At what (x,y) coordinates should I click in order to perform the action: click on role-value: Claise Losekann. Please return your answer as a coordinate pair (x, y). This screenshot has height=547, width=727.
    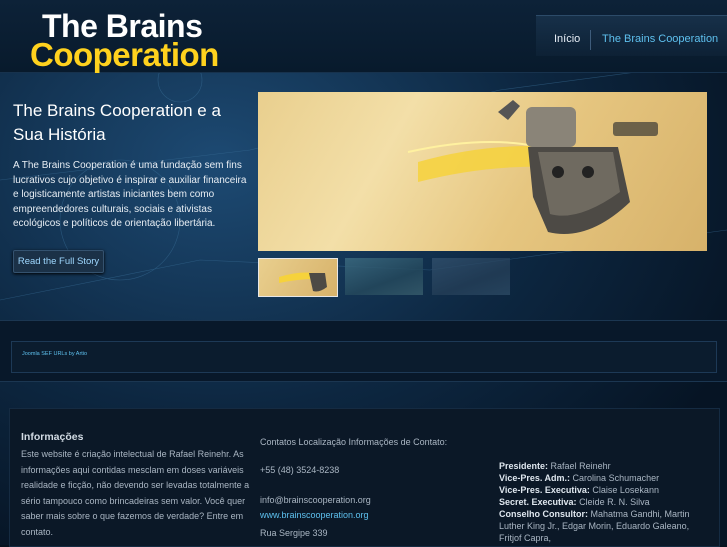
    Looking at the image, I should click on (625, 490).